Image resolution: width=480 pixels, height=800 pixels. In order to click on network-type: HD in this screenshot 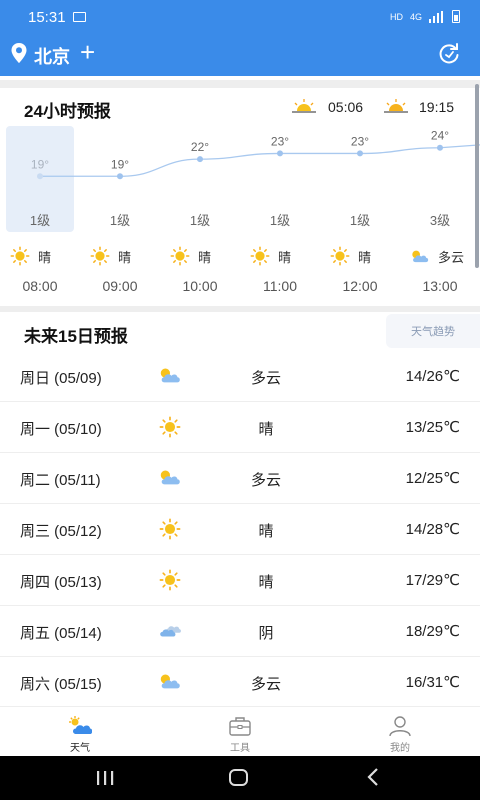, I will do `click(396, 16)`.